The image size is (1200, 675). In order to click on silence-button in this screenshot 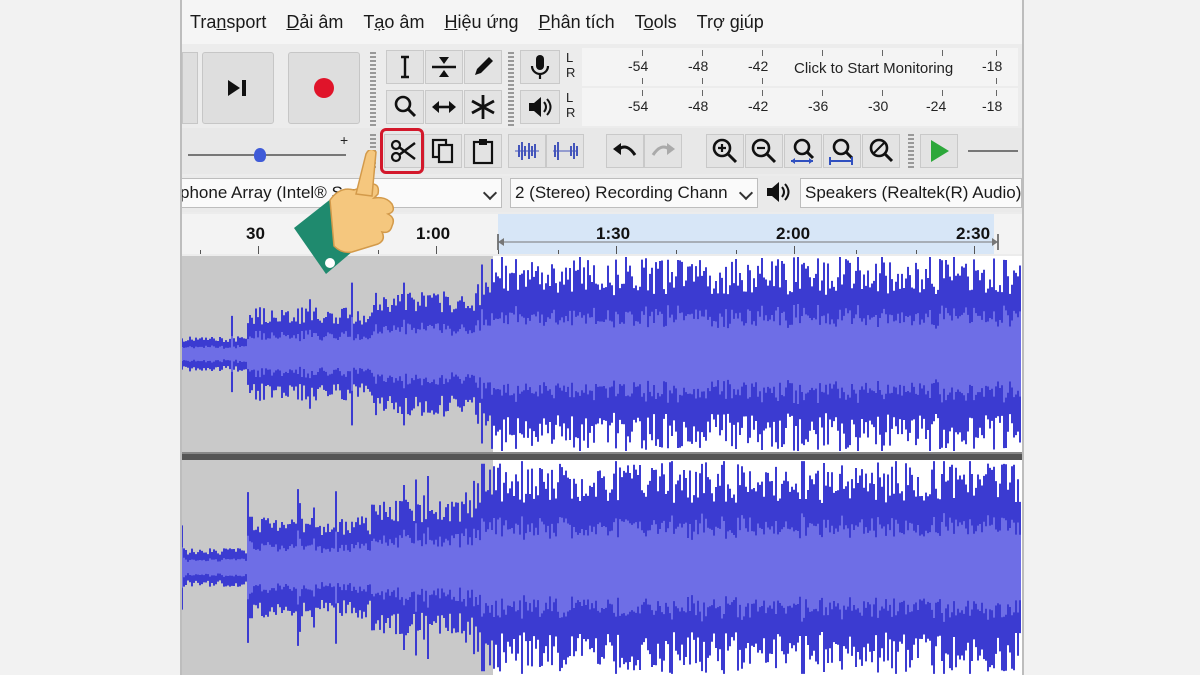, I will do `click(565, 151)`.